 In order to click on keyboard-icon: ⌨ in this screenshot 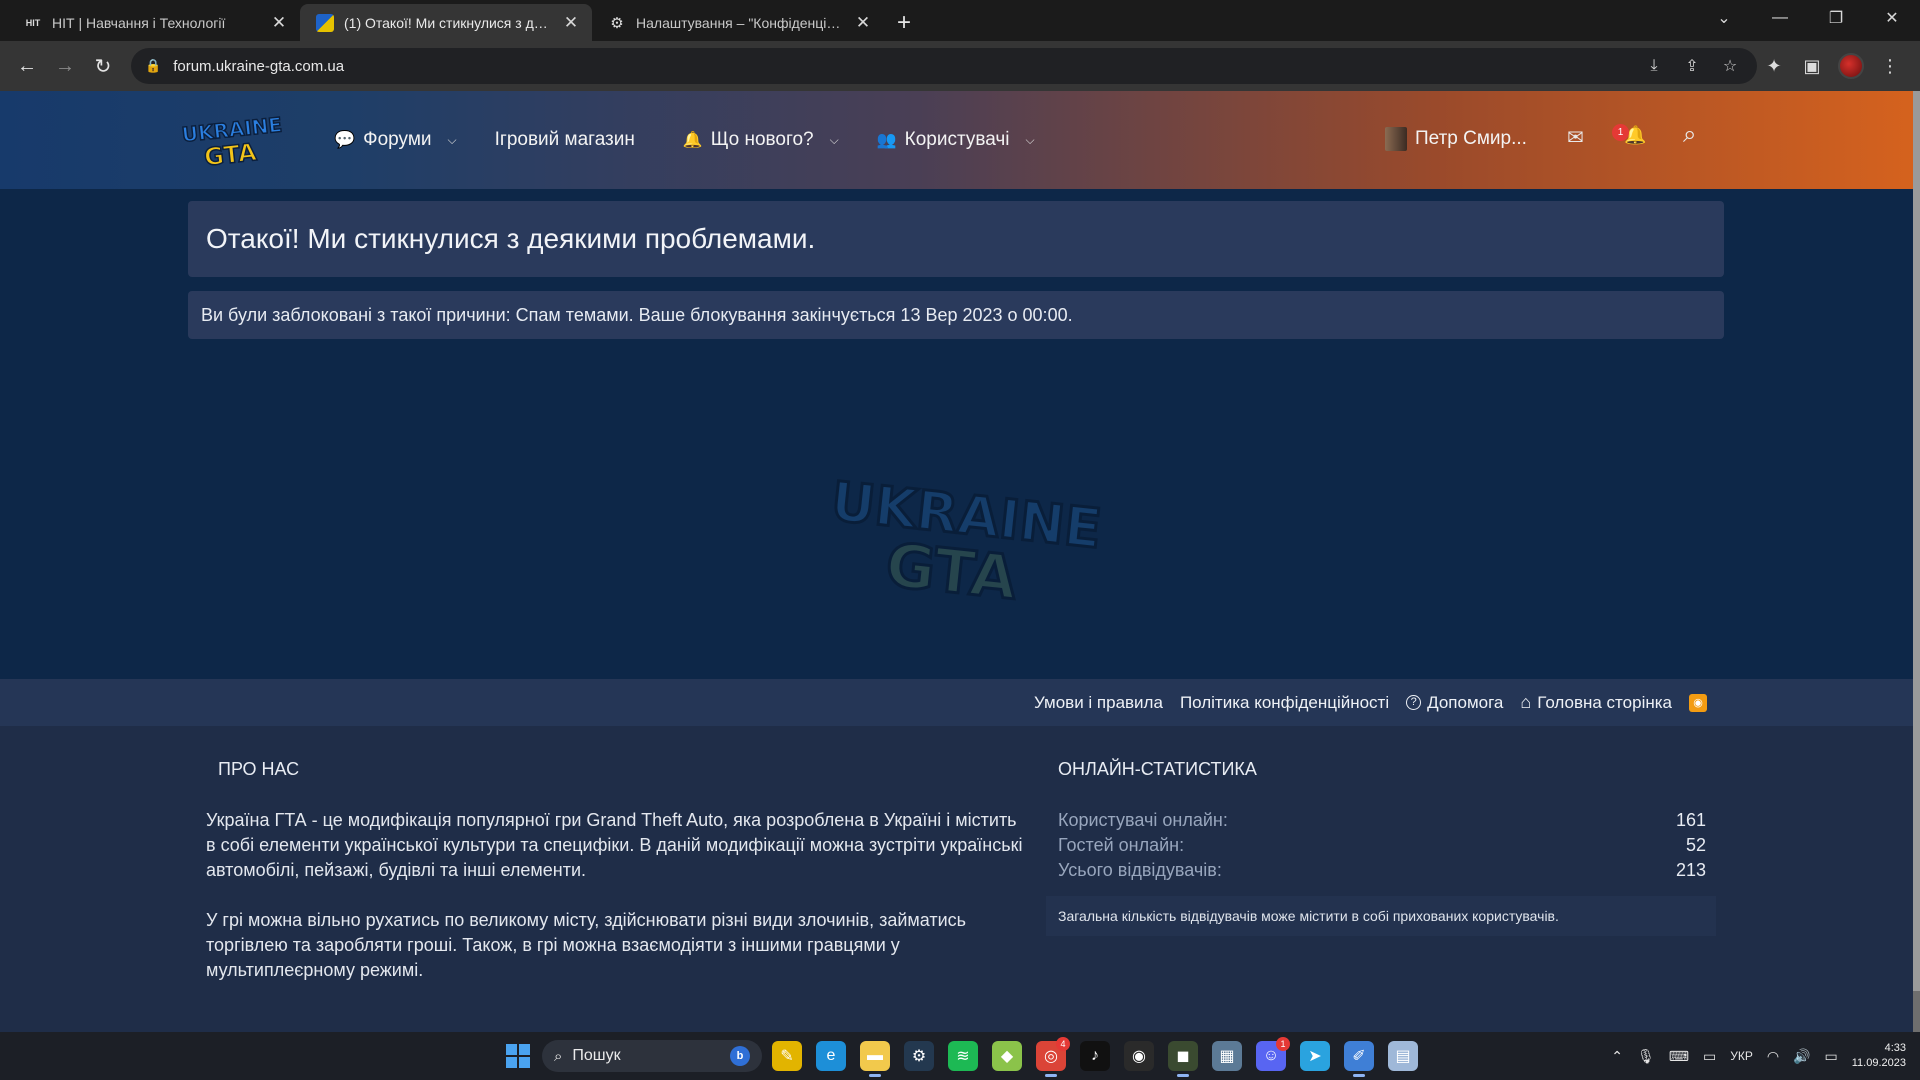, I will do `click(1679, 1056)`.